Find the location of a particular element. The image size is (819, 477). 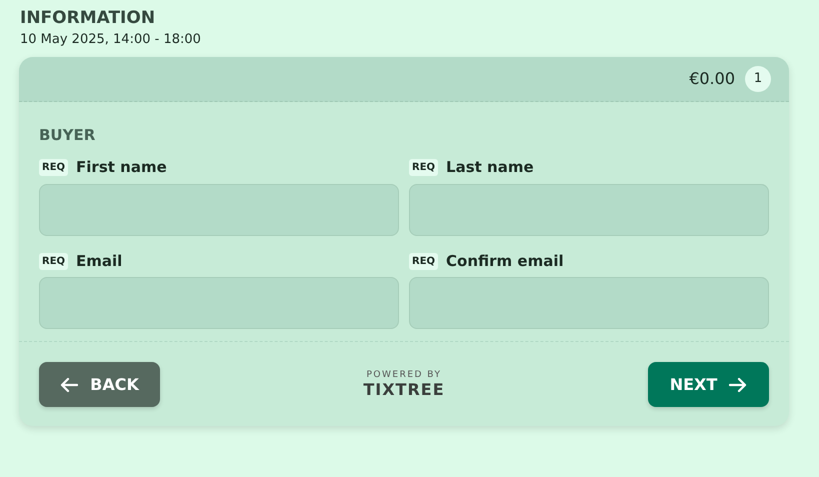

field-label: Confirm email is located at coordinates (505, 261).